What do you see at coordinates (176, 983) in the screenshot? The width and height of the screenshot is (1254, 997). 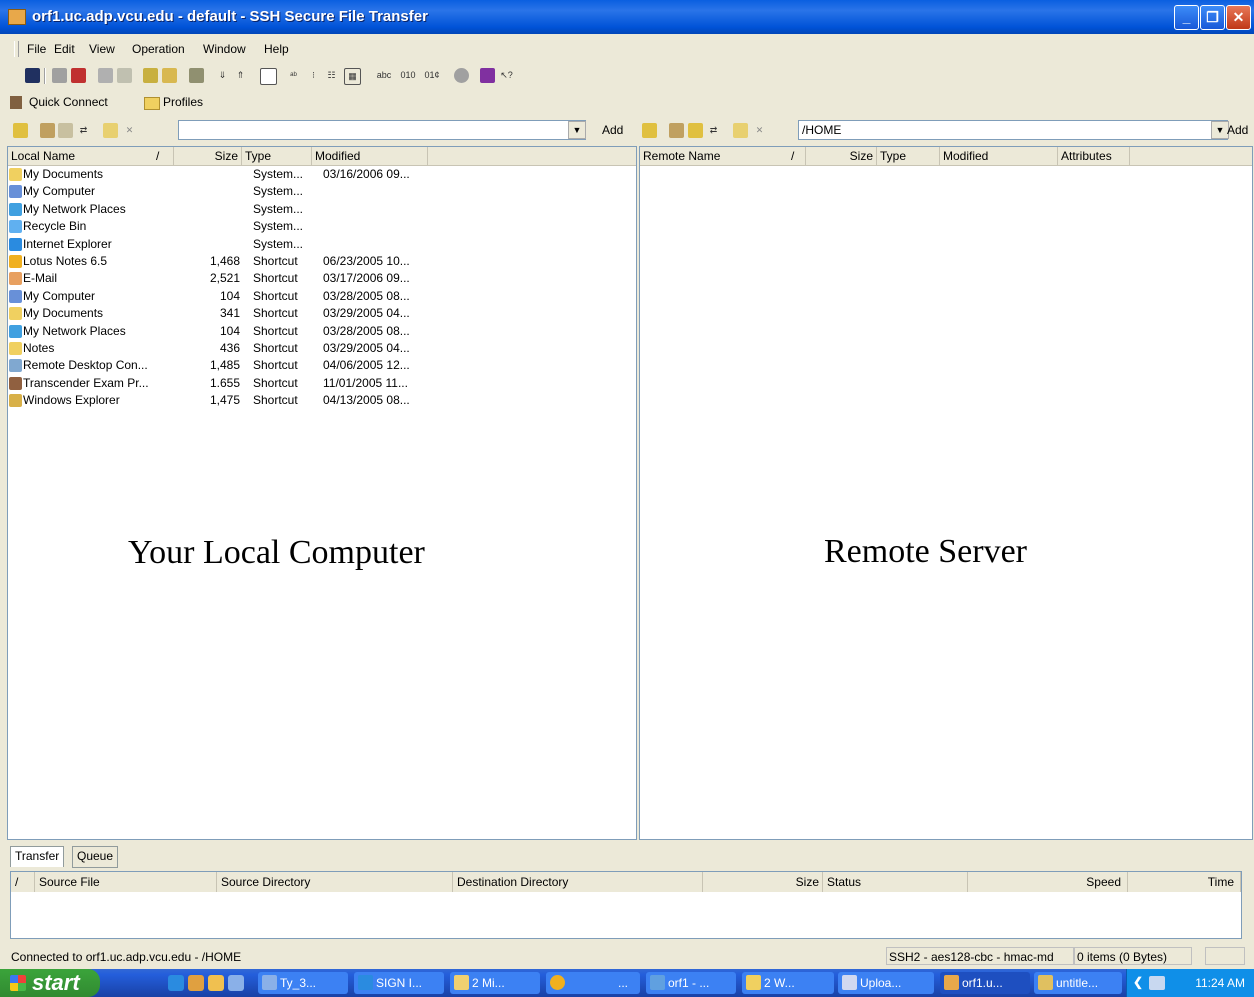 I see `quicklaunch-ie-icon` at bounding box center [176, 983].